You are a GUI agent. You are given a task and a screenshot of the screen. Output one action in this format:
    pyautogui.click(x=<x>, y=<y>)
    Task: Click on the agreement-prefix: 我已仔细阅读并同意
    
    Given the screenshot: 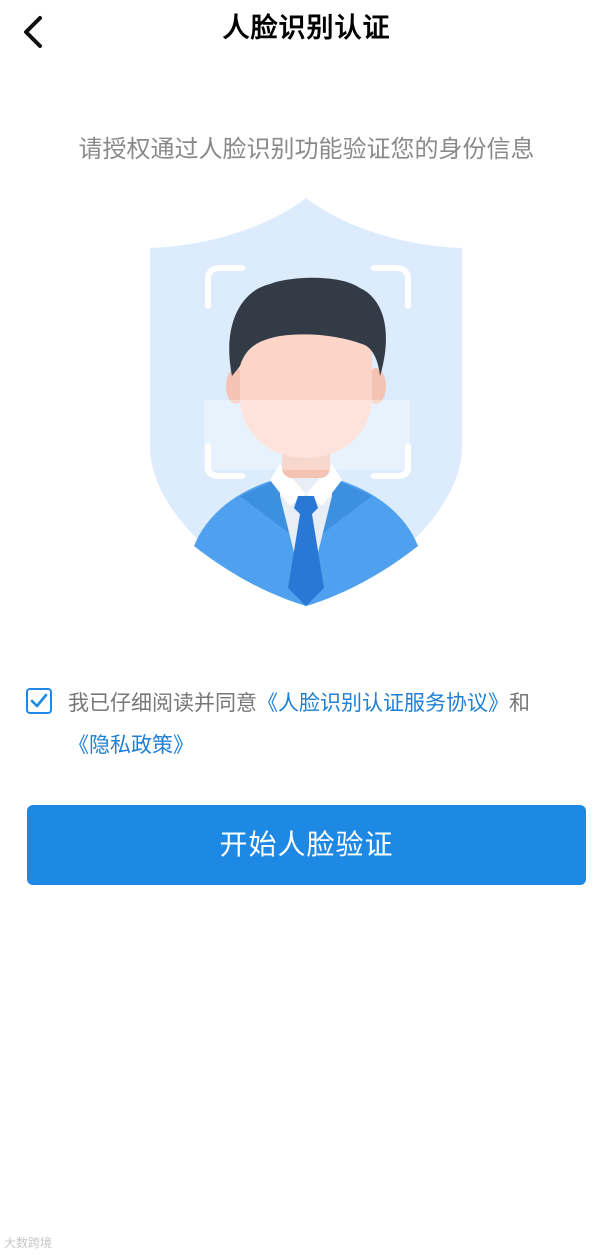 What is the action you would take?
    pyautogui.click(x=162, y=703)
    